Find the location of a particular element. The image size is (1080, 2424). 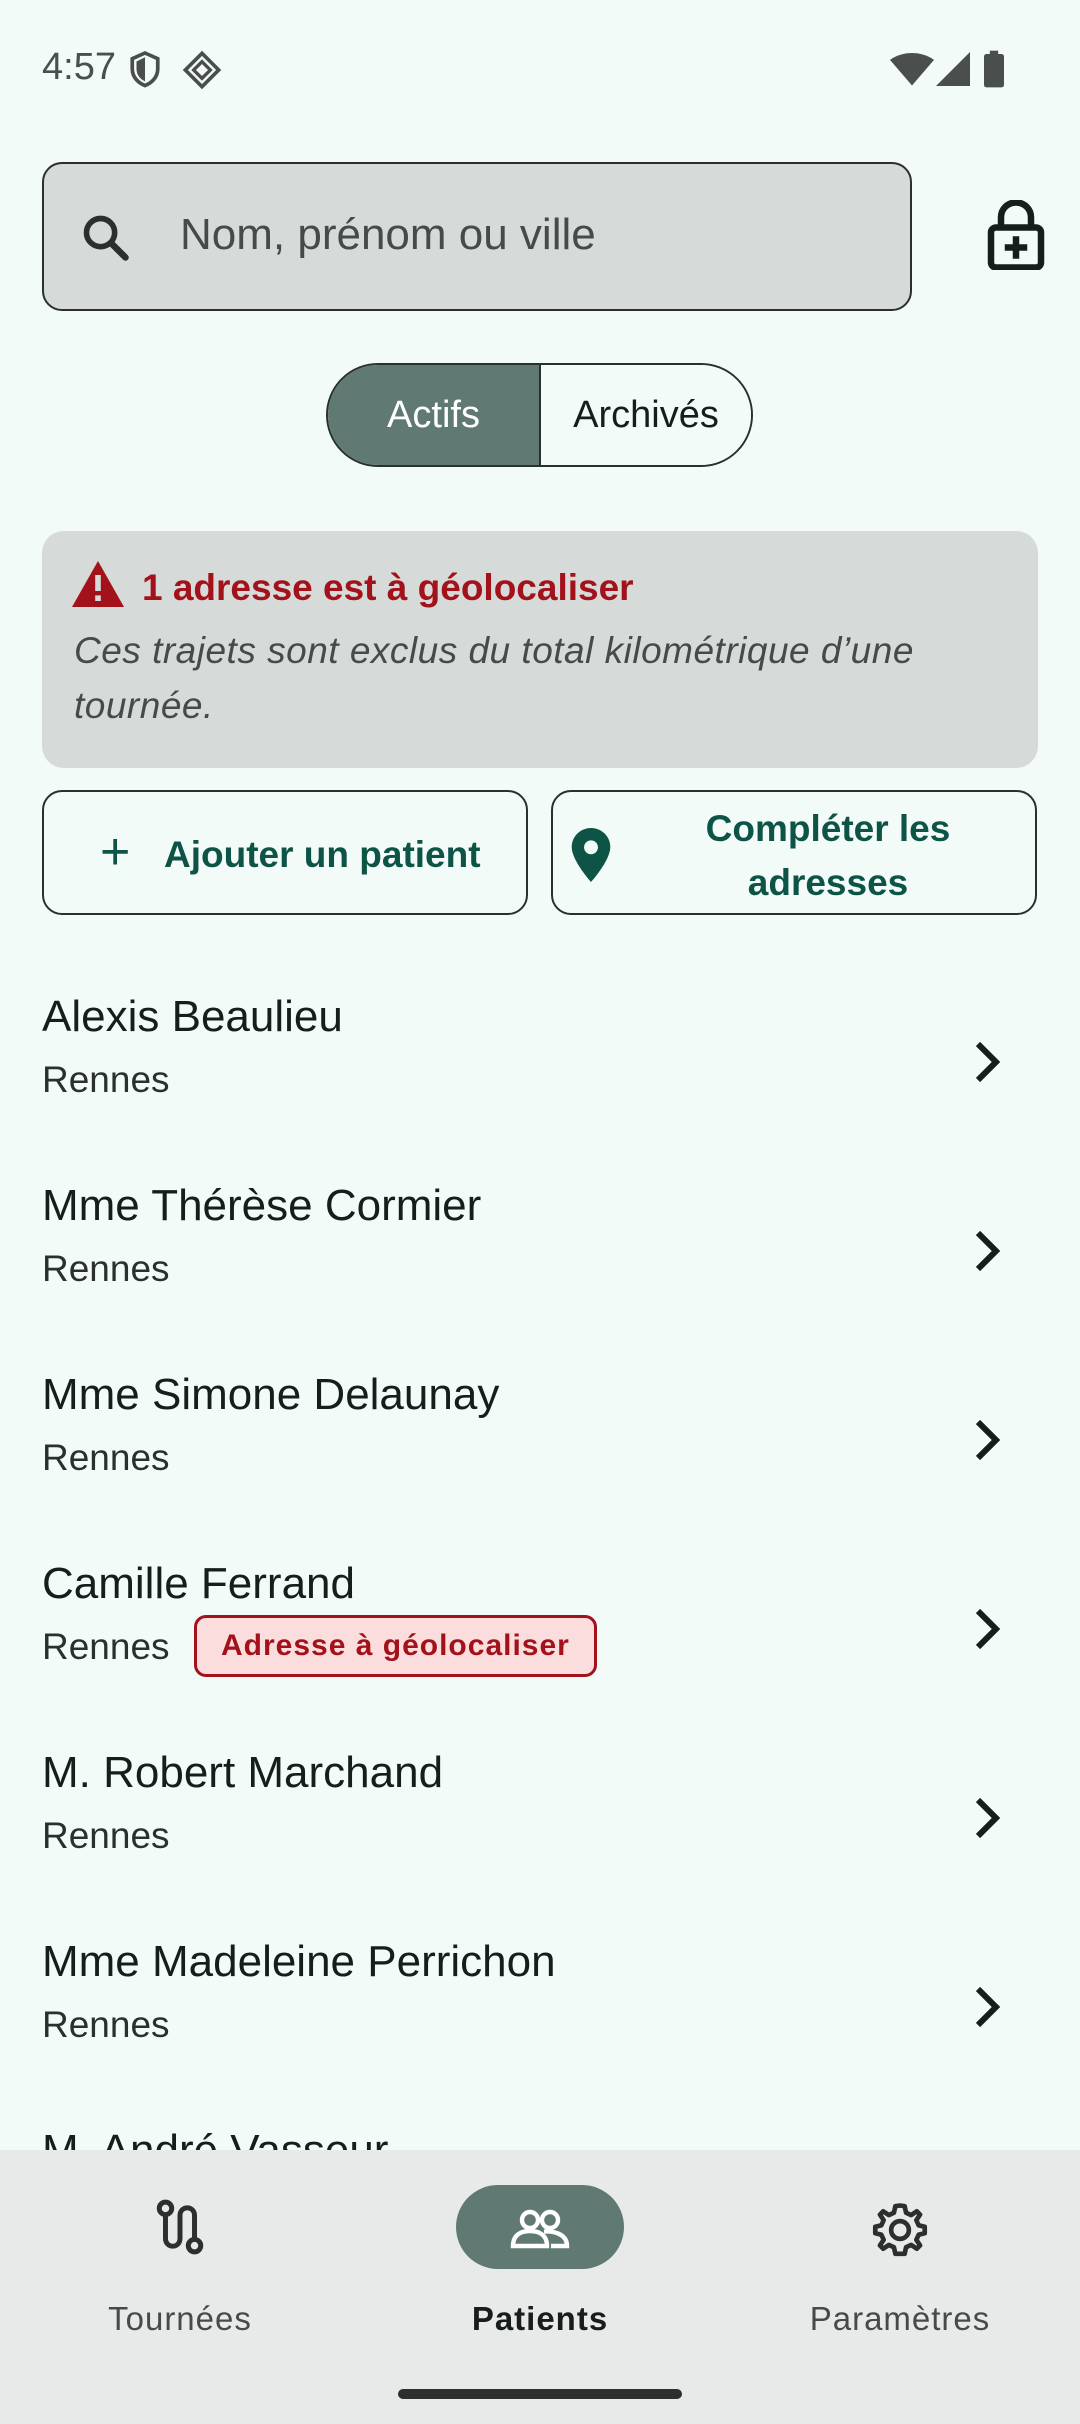

add-patient-label: Ajouter un patient is located at coordinates (322, 854).